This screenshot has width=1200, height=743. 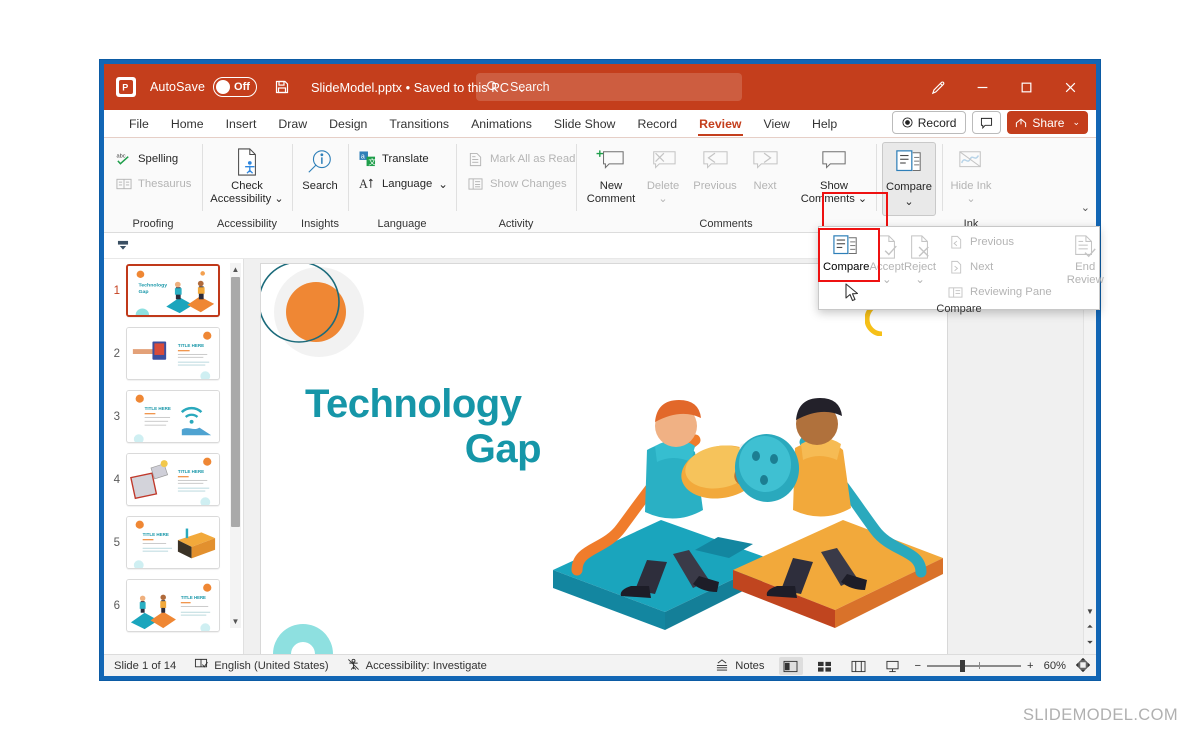 What do you see at coordinates (372, 162) in the screenshot?
I see `svg-text: 文` at bounding box center [372, 162].